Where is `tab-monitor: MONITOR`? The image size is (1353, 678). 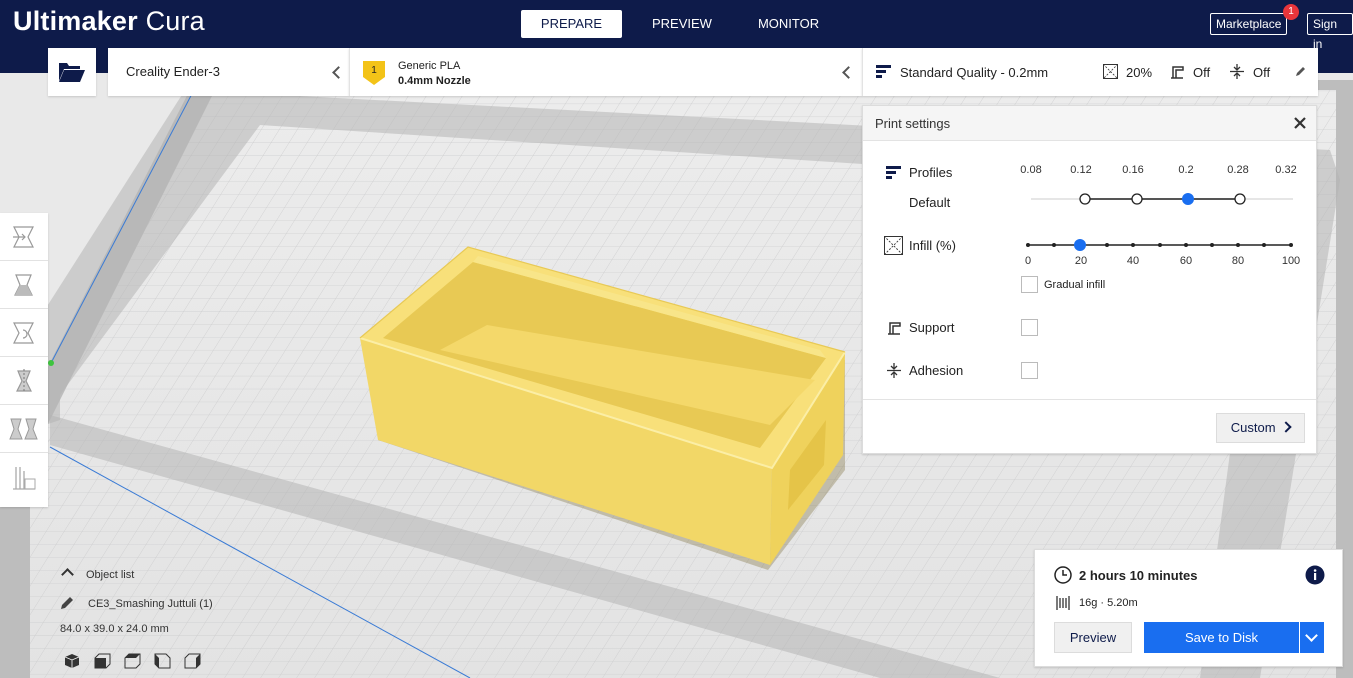
tab-monitor: MONITOR is located at coordinates (788, 24).